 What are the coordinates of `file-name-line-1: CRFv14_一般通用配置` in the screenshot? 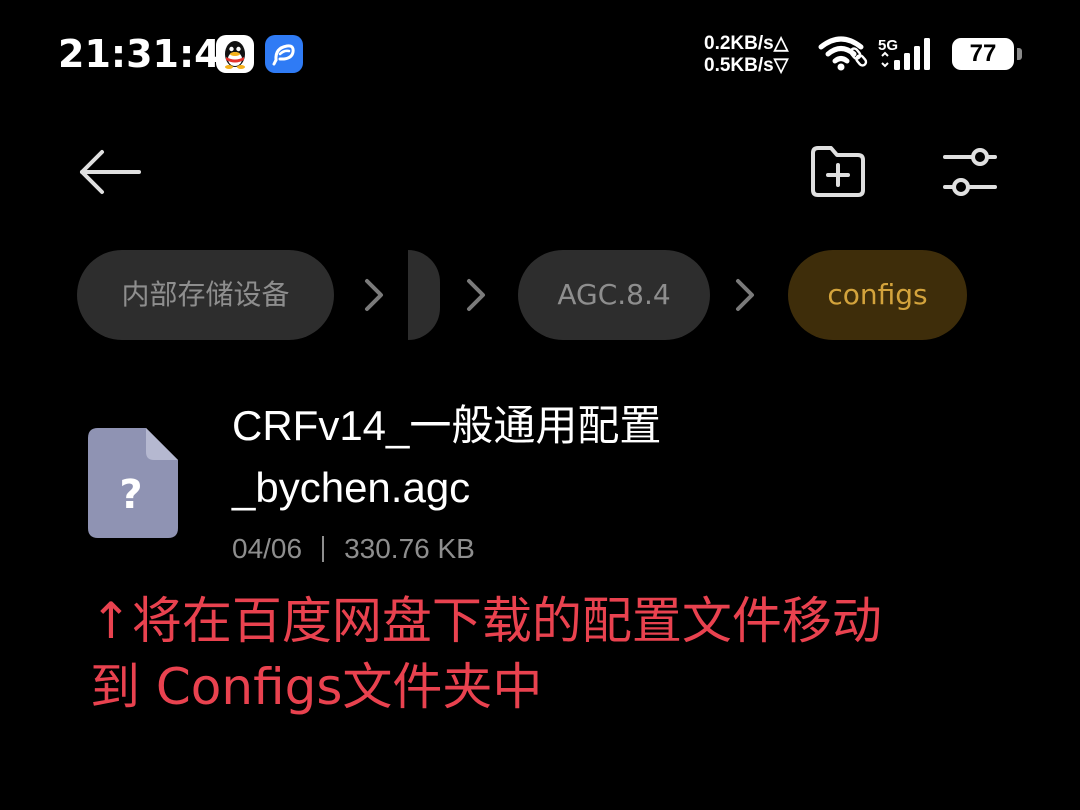 It's located at (447, 425).